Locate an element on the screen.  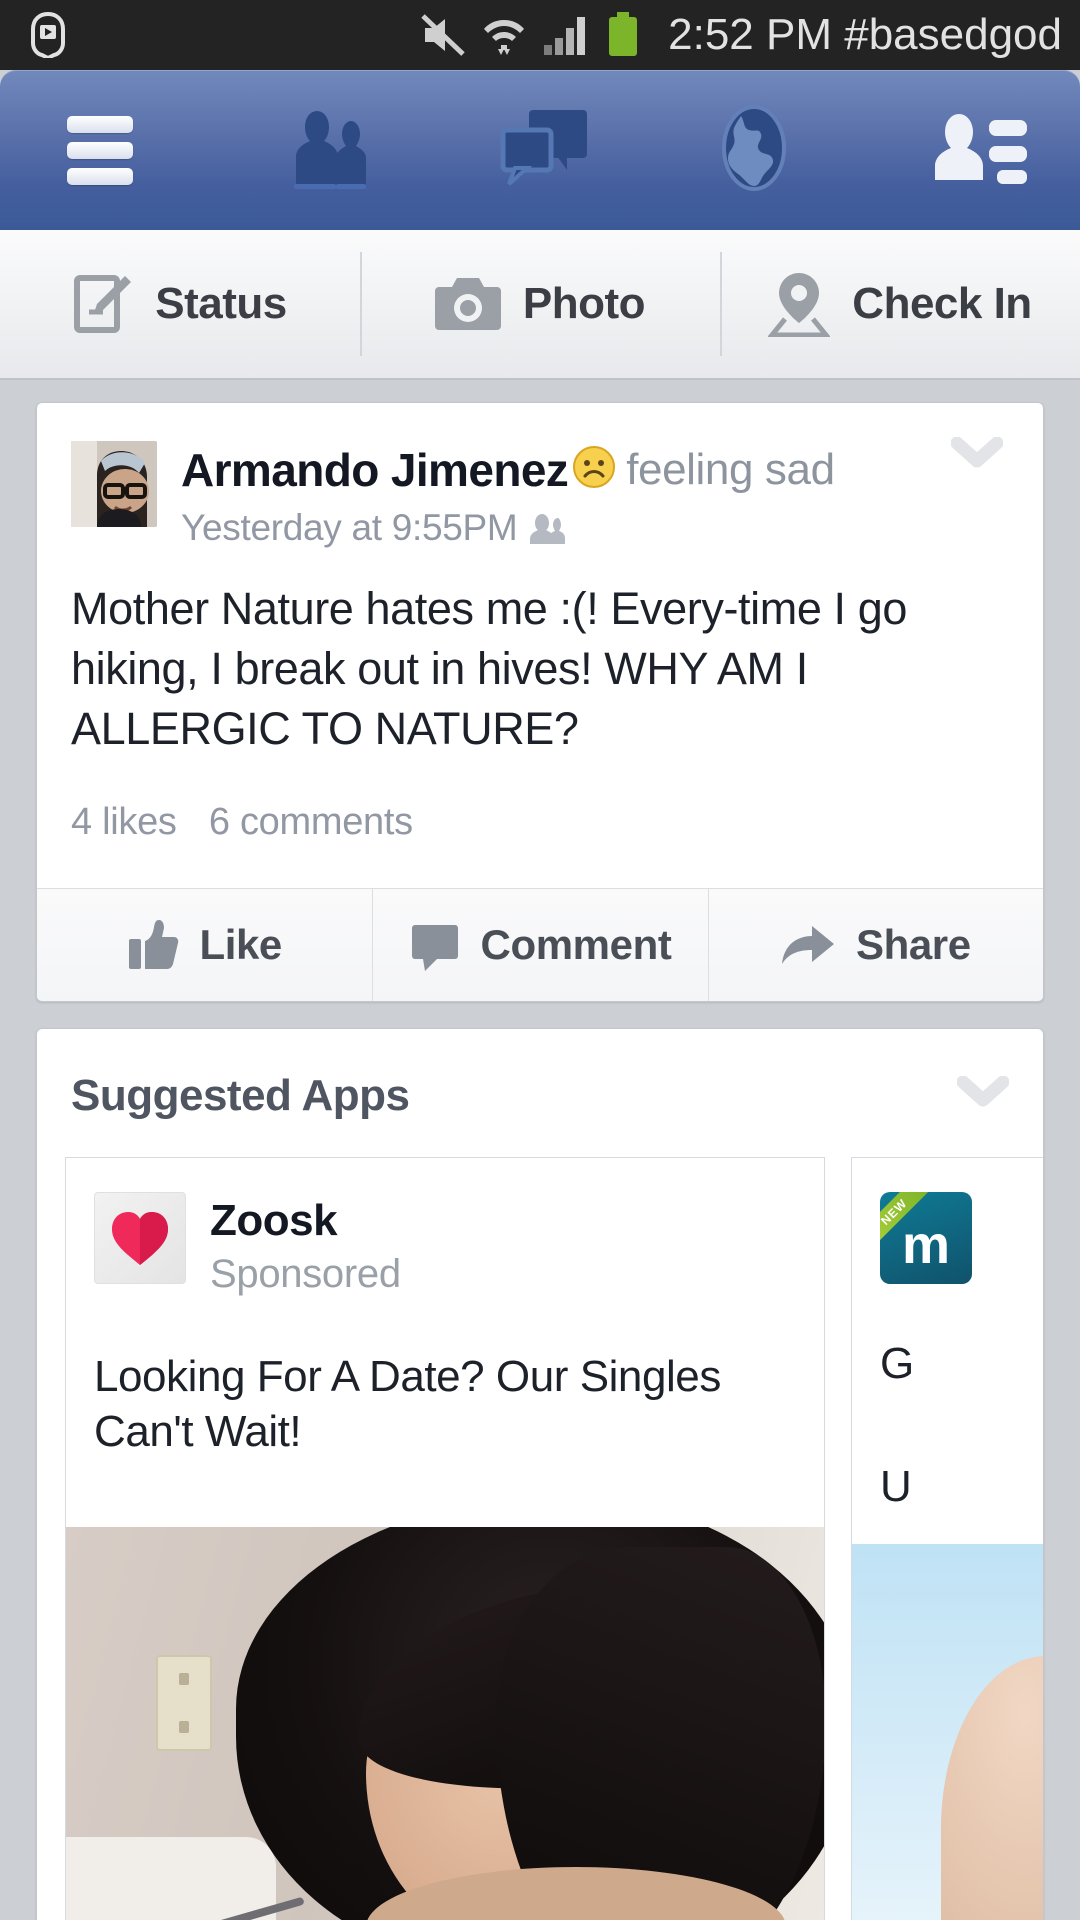
post-author-line: Armando Jimenez feeling sad is located at coordinates (508, 470).